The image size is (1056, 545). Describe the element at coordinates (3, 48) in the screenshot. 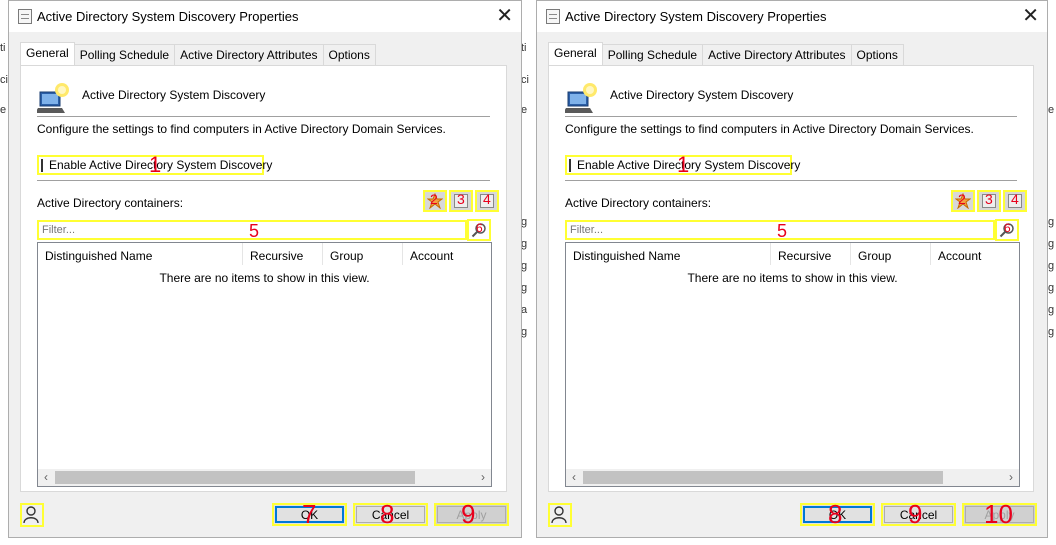

I see `bg-text: ti` at that location.